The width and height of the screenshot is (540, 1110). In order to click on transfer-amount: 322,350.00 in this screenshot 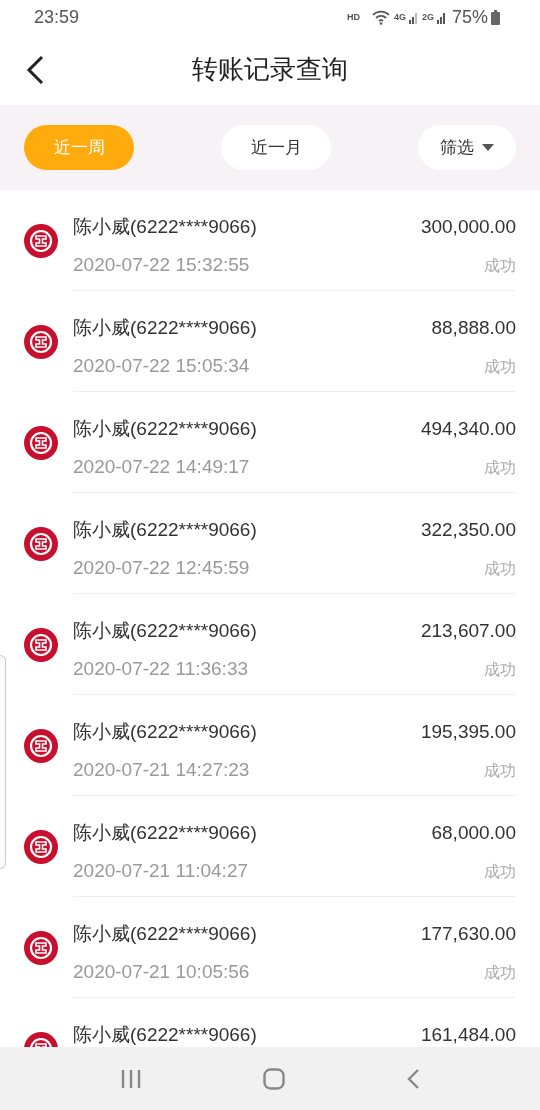, I will do `click(468, 530)`.